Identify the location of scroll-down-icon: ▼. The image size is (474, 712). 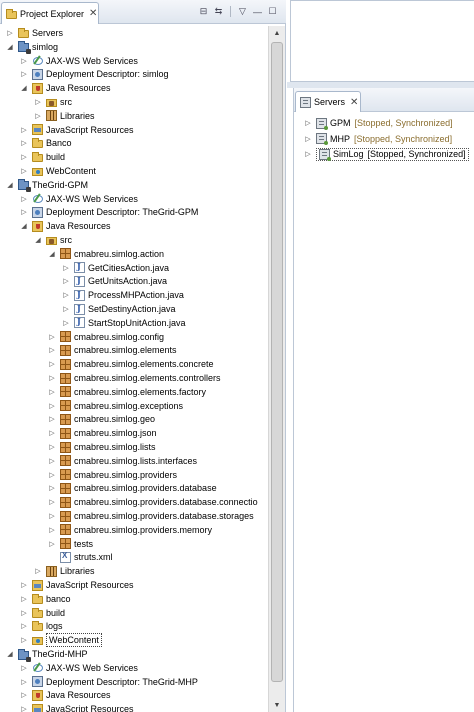
(277, 705).